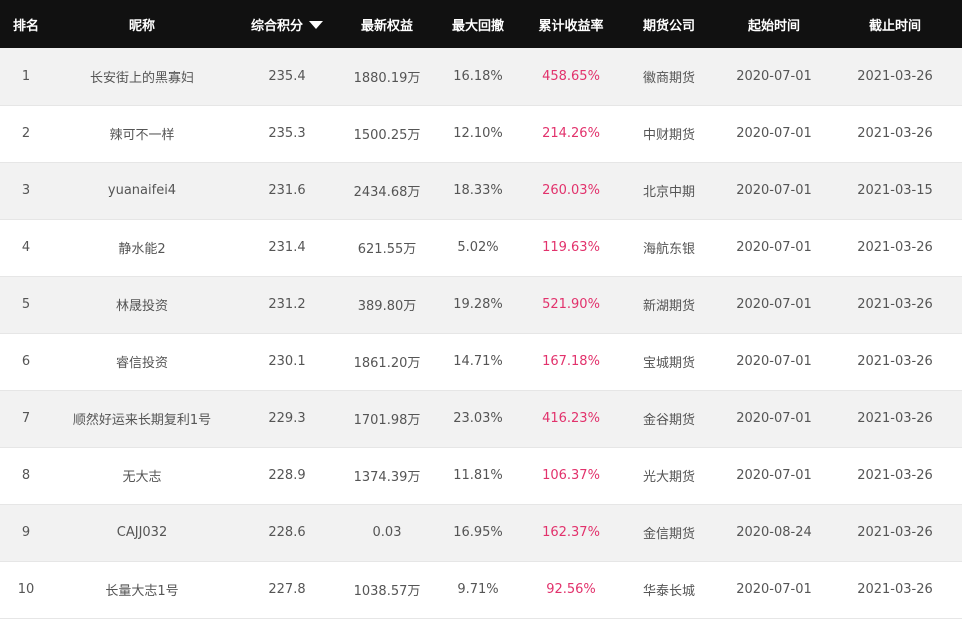  I want to click on header-score-label: 综合积分, so click(276, 26).